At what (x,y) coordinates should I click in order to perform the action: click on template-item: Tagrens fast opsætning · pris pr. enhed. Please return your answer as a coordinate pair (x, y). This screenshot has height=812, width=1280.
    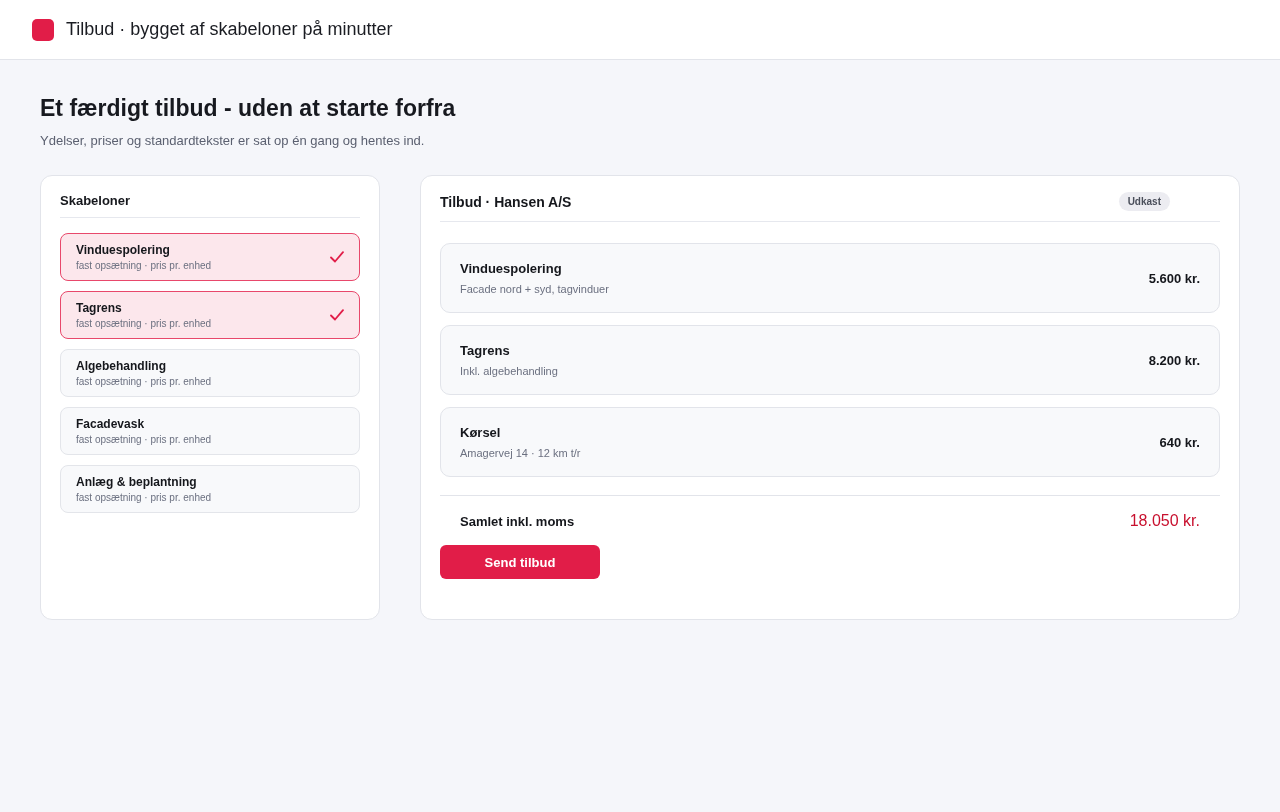
    Looking at the image, I should click on (210, 315).